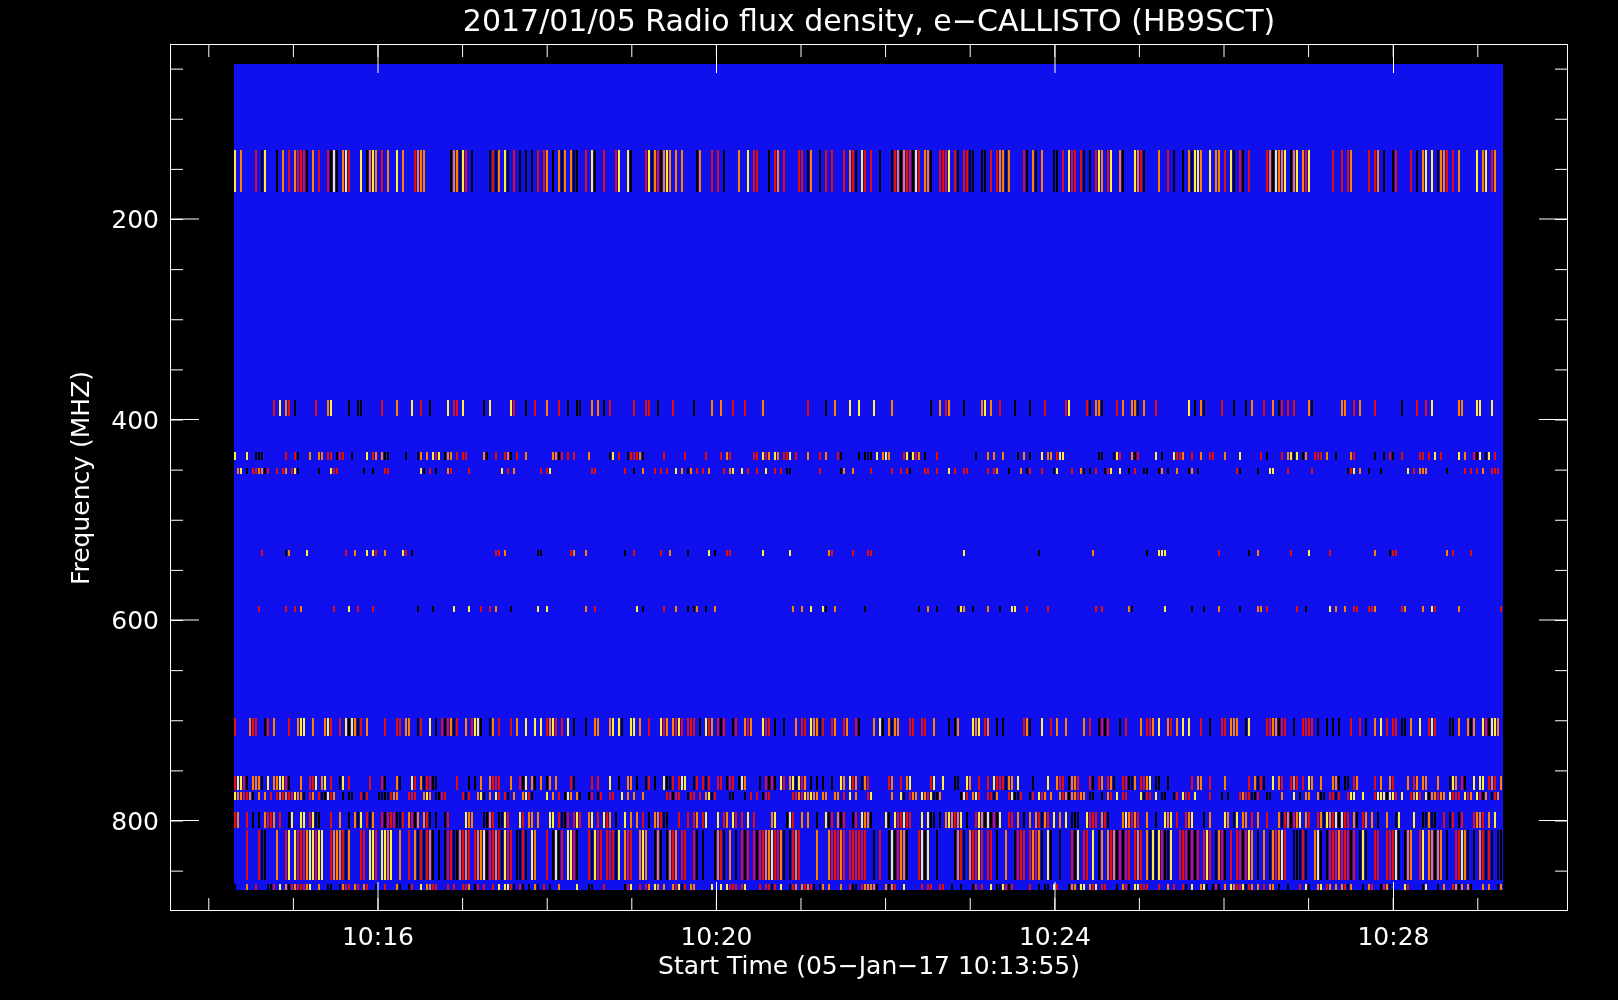 This screenshot has width=1618, height=1000. Describe the element at coordinates (1055, 936) in the screenshot. I see `x-tick-label: 10:24` at that location.